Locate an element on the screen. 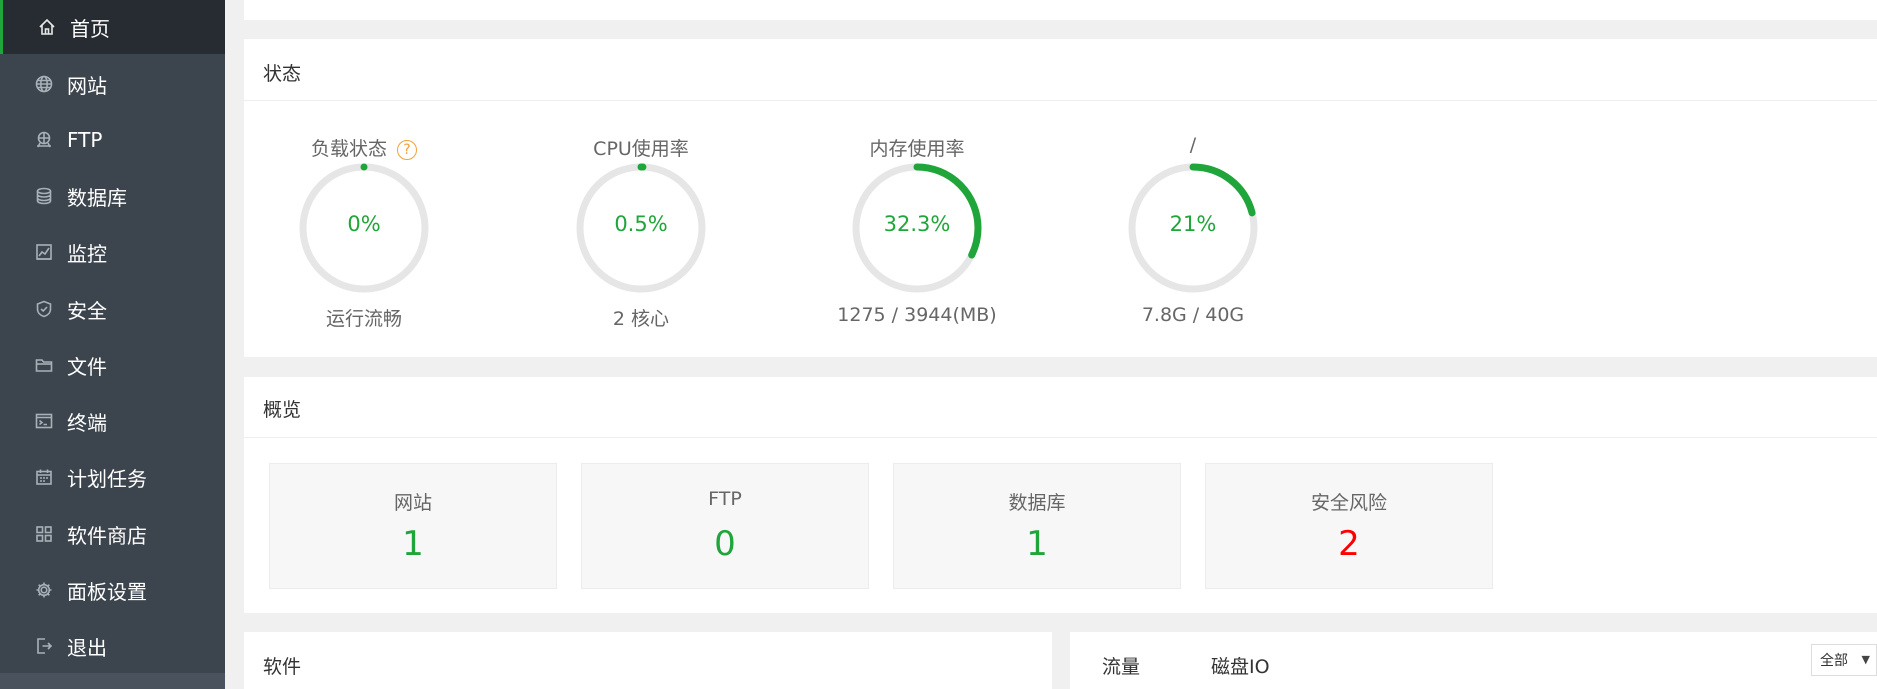 The image size is (1877, 689). sidebar-item-label: FTP is located at coordinates (85, 140).